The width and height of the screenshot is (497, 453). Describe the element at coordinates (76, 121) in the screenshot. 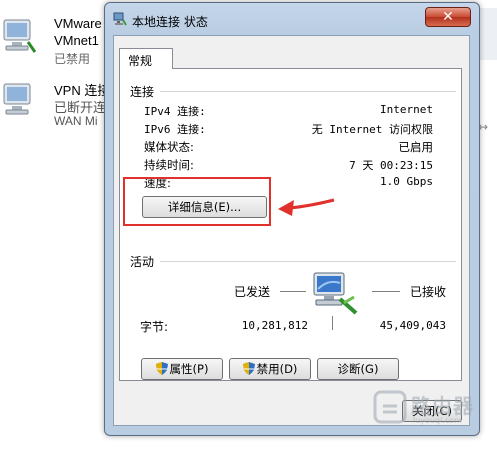

I see `network-item-device: WAN Mi` at that location.